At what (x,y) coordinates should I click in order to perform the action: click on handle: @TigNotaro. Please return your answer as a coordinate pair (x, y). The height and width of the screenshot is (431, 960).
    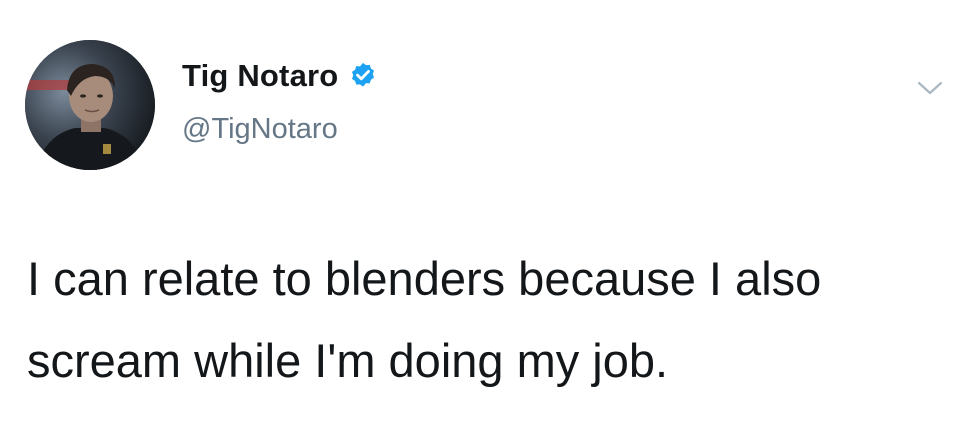
    Looking at the image, I should click on (260, 129).